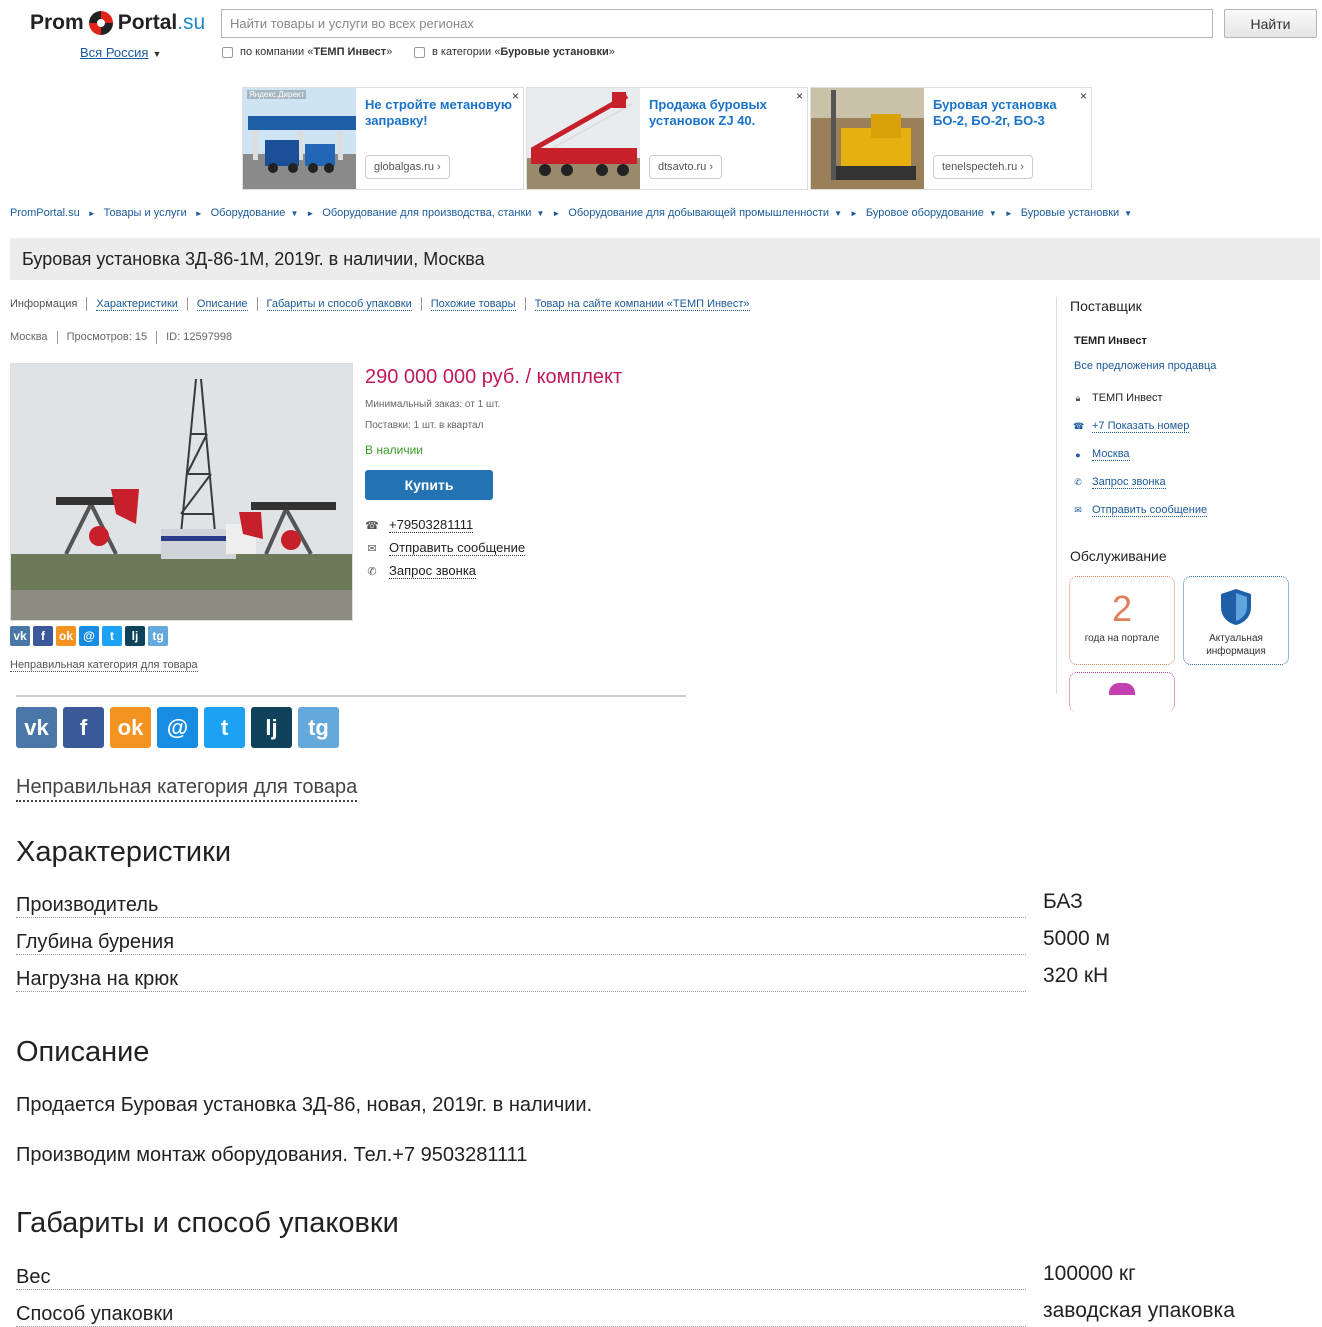 This screenshot has width=1322, height=1327. I want to click on logo: Prom Portal .su, so click(117, 23).